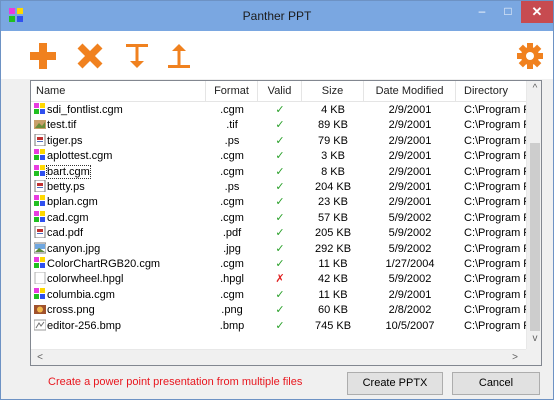 The height and width of the screenshot is (400, 554). What do you see at coordinates (120, 326) in the screenshot?
I see `file-name-cell: editor-256.bmp` at bounding box center [120, 326].